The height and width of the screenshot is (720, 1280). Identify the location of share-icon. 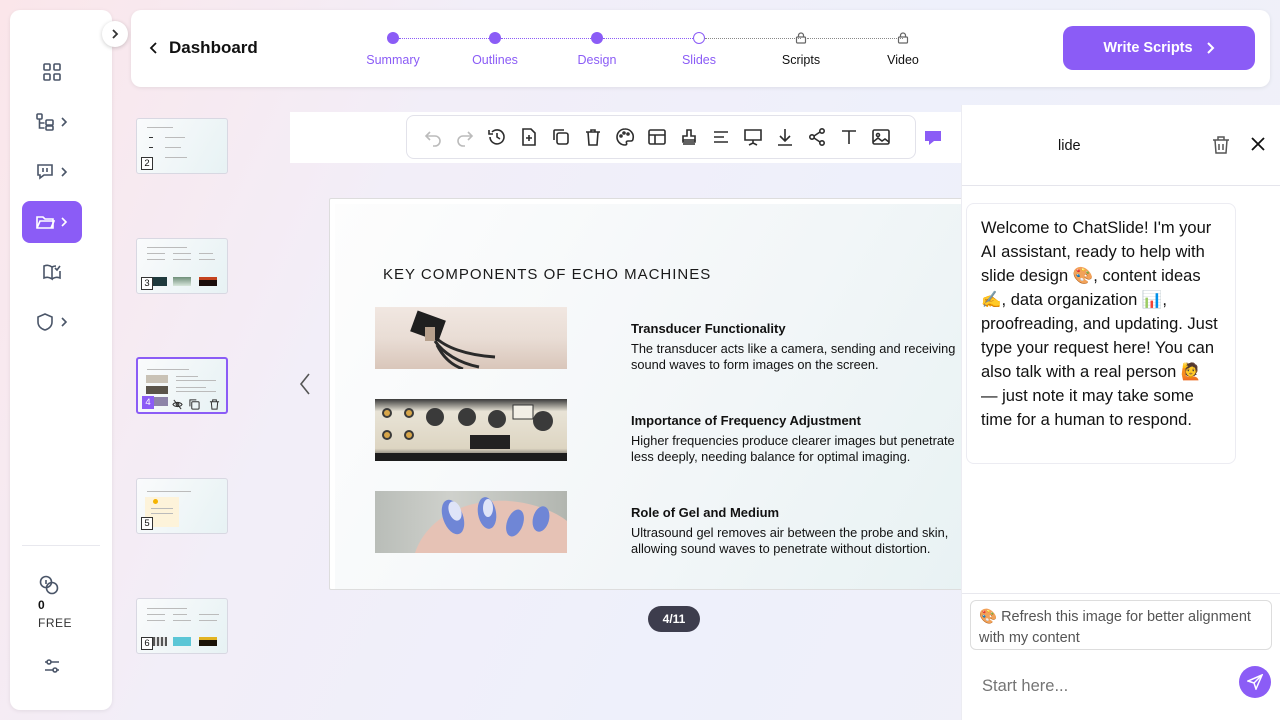
(817, 137).